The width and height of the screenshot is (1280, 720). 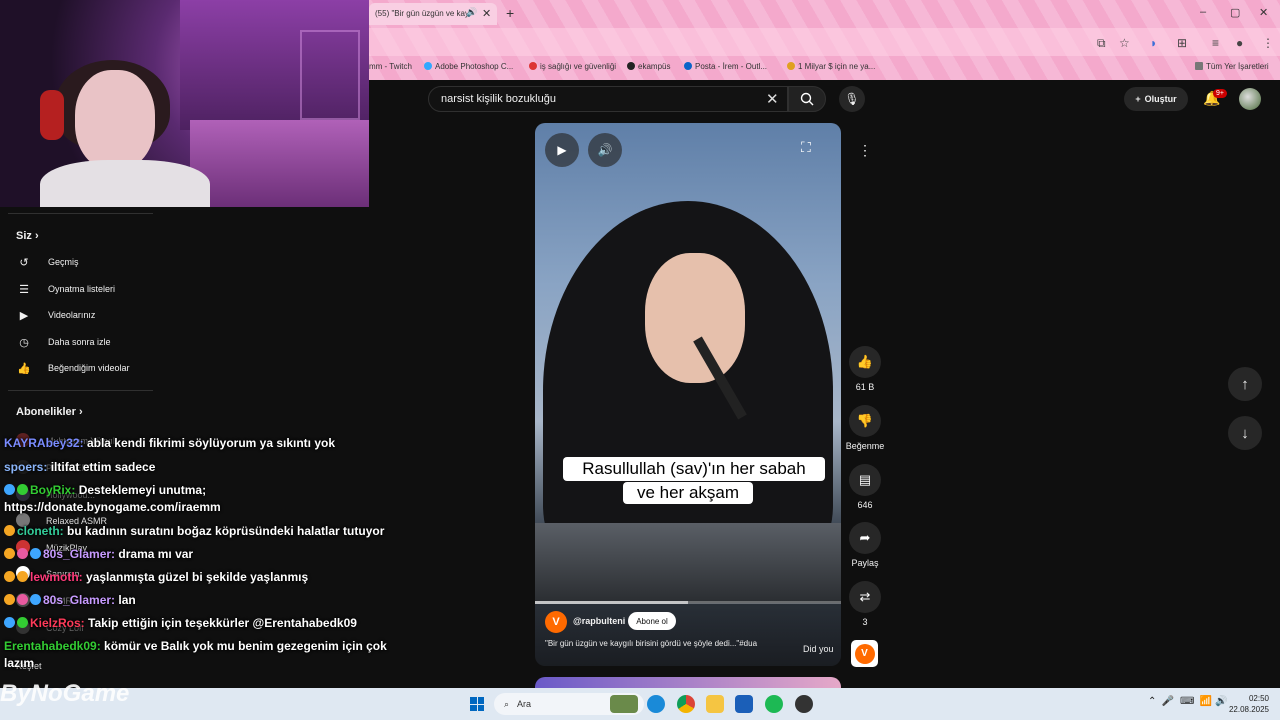 What do you see at coordinates (1268, 43) in the screenshot?
I see `browser-menu-icon: ⋮` at bounding box center [1268, 43].